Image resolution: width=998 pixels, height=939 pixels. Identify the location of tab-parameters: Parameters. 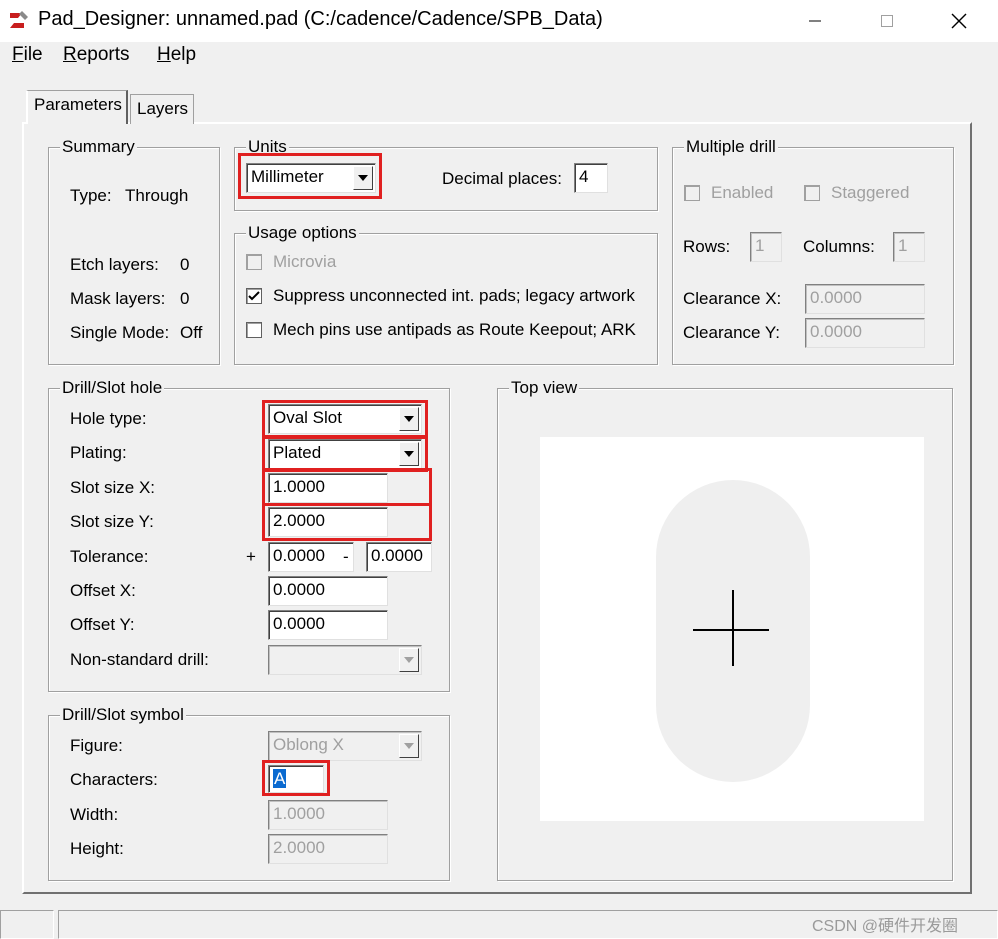
(77, 107).